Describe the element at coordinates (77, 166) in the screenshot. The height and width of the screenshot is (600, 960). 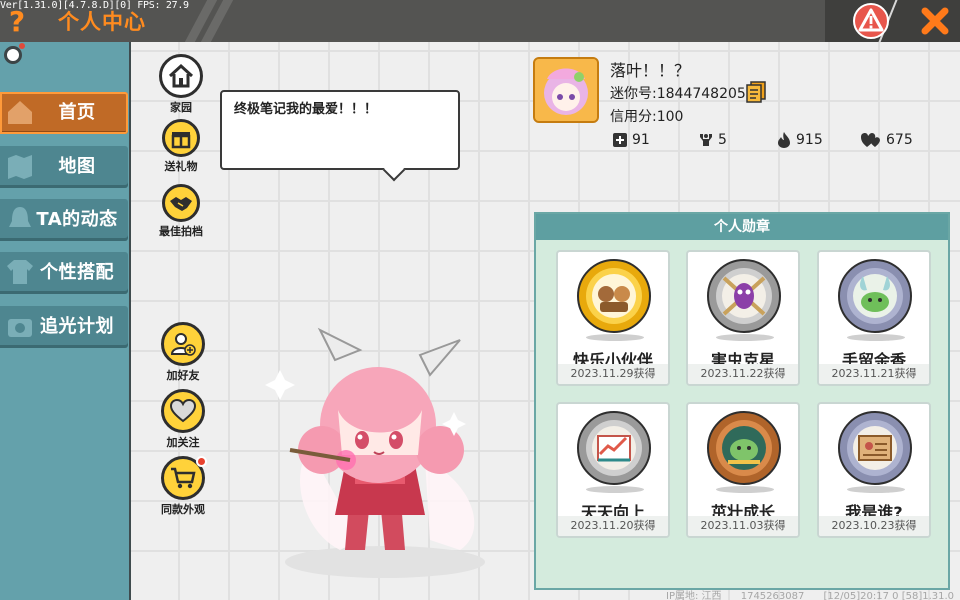
I see `sidebar-item-label: 地图` at that location.